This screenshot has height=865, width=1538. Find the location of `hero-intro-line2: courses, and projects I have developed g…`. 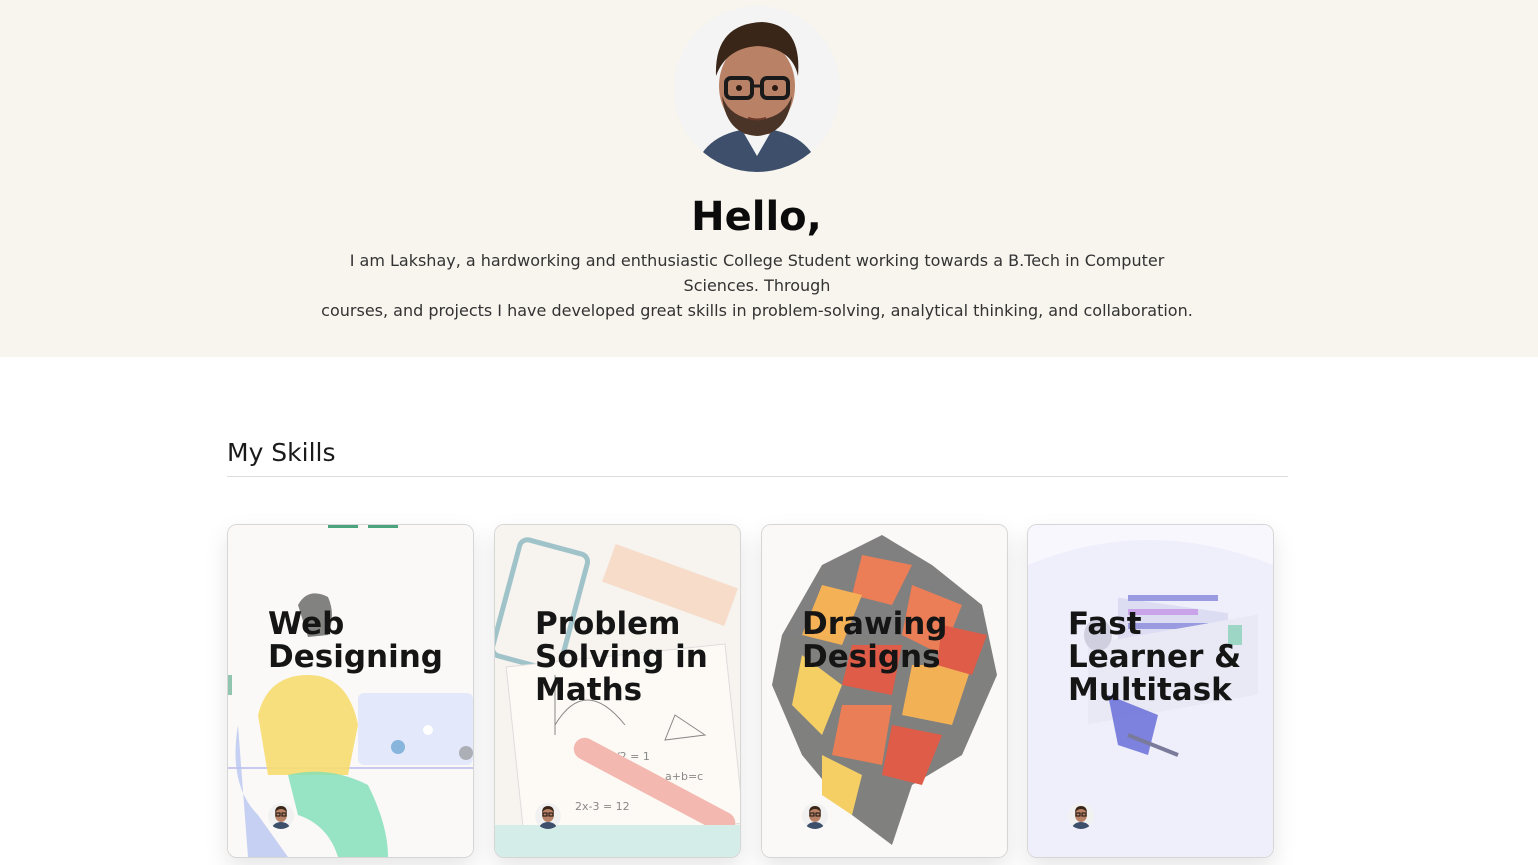

hero-intro-line2: courses, and projects I have developed g… is located at coordinates (757, 310).